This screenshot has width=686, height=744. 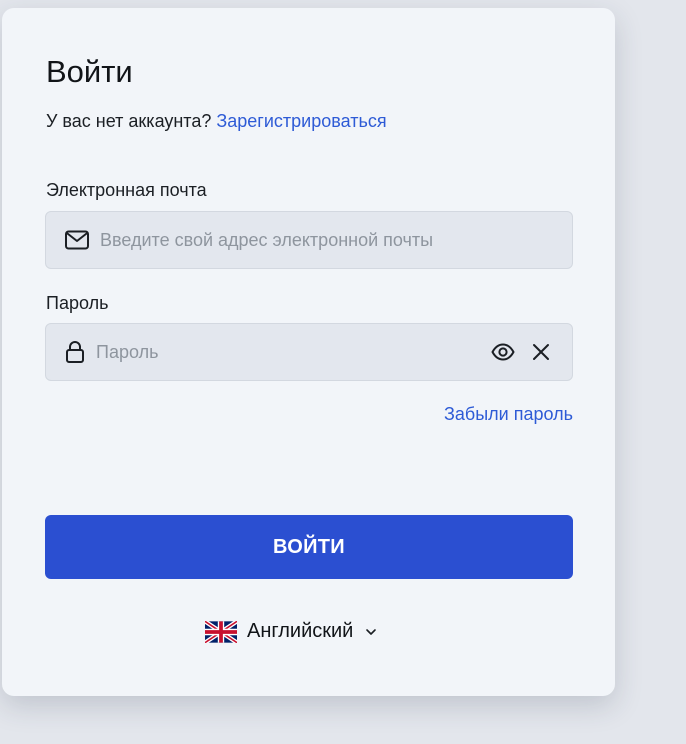 What do you see at coordinates (126, 190) in the screenshot?
I see `email-label: Электронная почта` at bounding box center [126, 190].